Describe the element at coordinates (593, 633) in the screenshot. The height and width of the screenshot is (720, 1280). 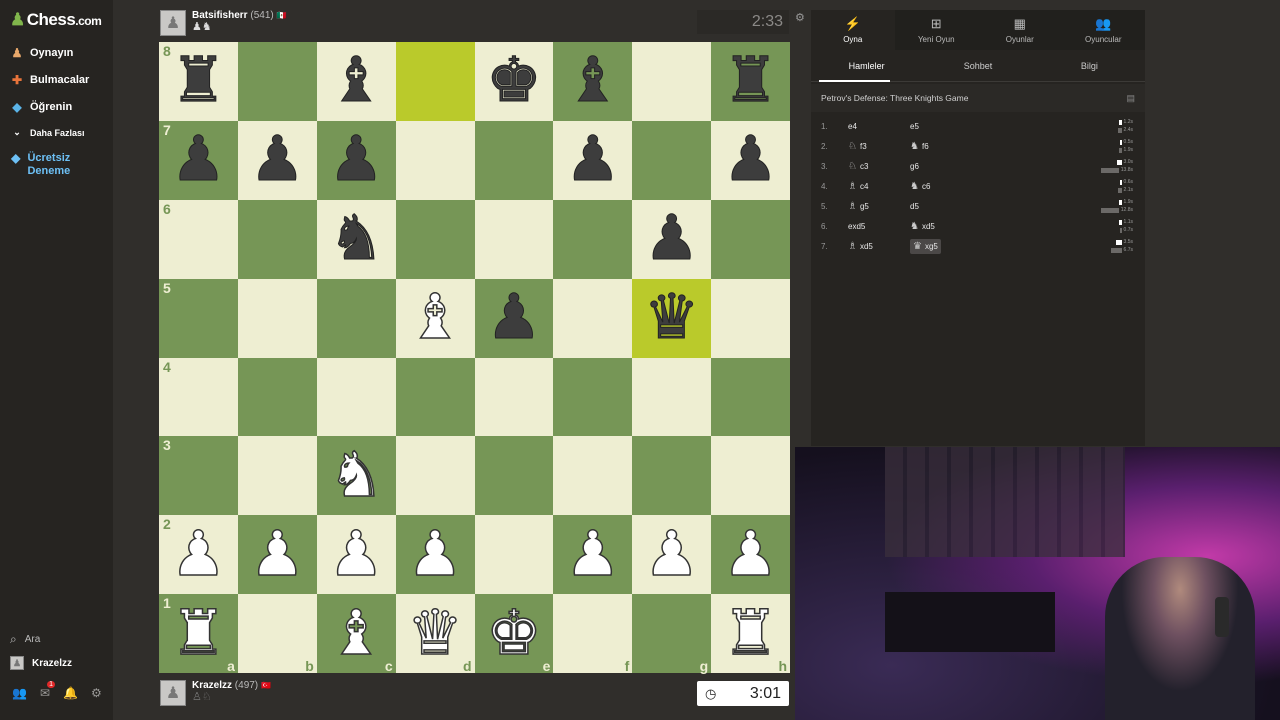
I see `square-f1: f` at that location.